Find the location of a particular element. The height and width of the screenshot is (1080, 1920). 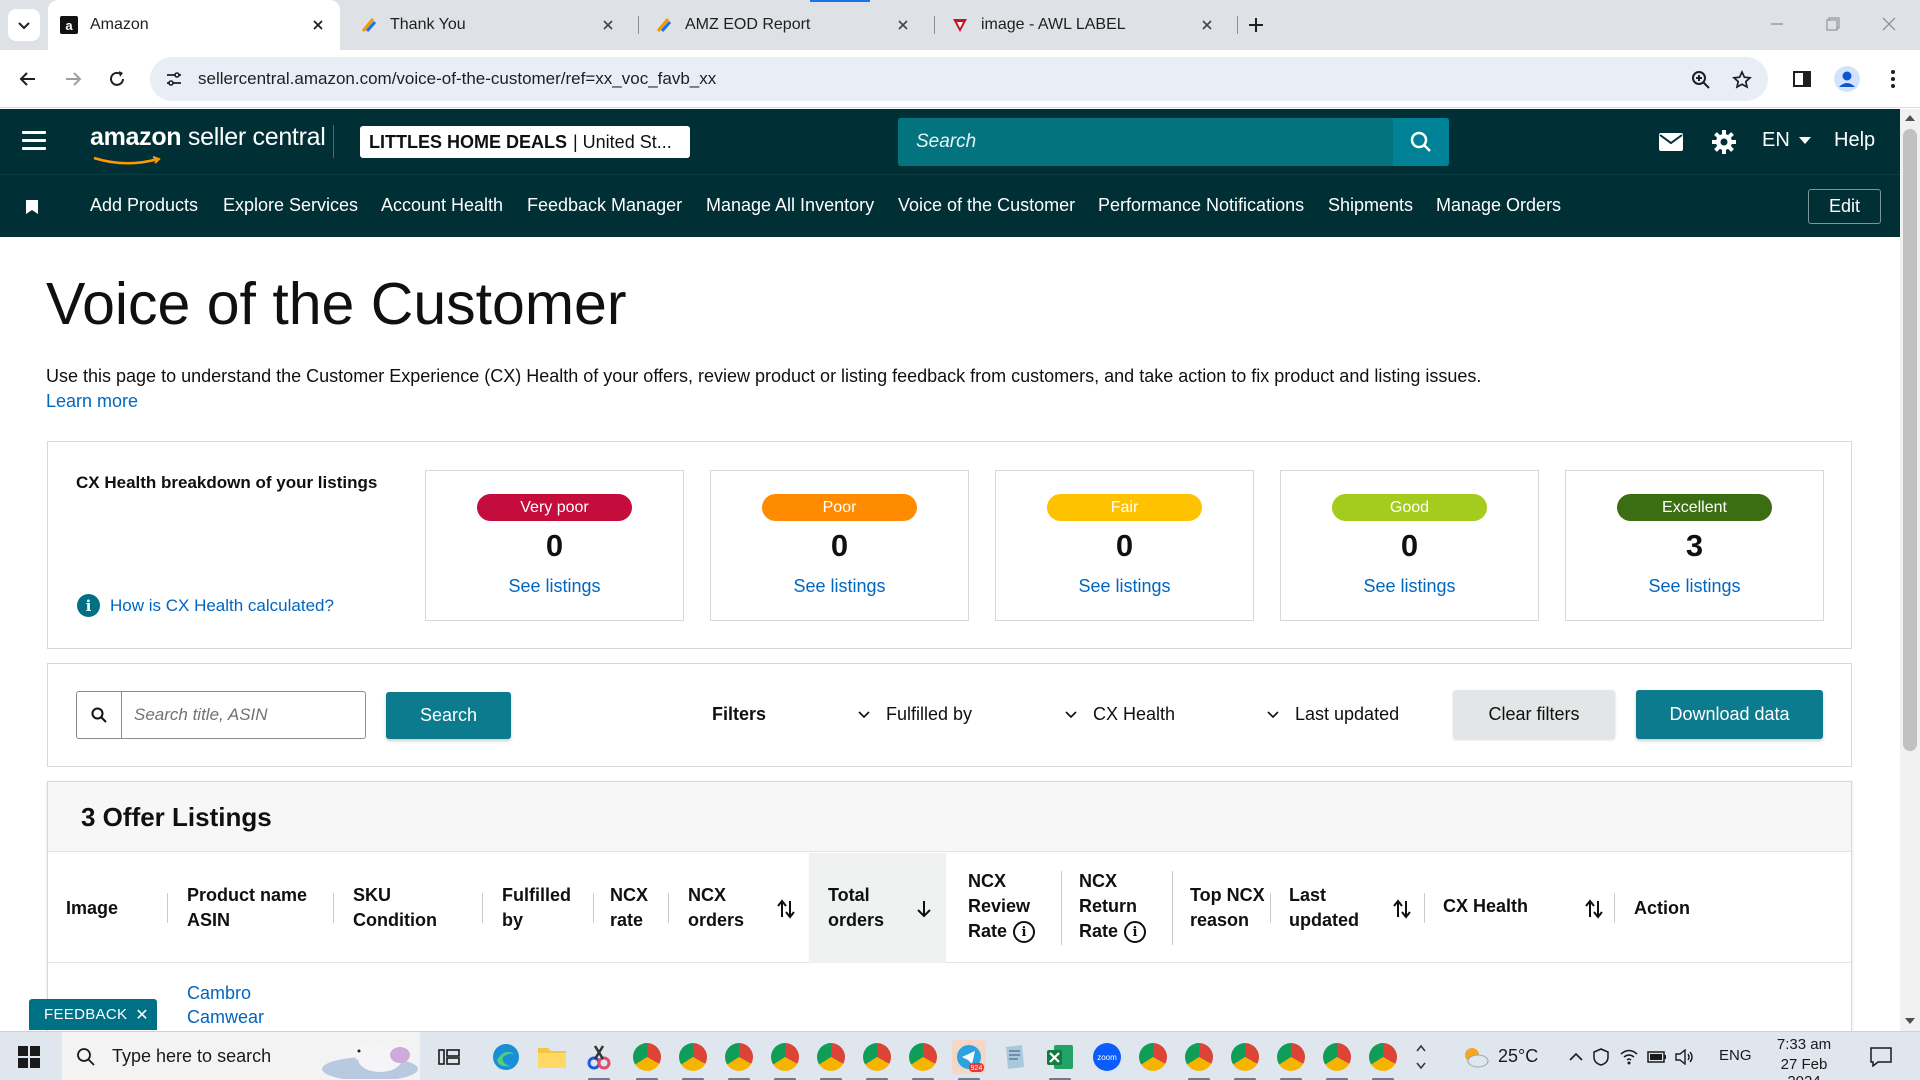

page-scrollbar is located at coordinates (1910, 570).